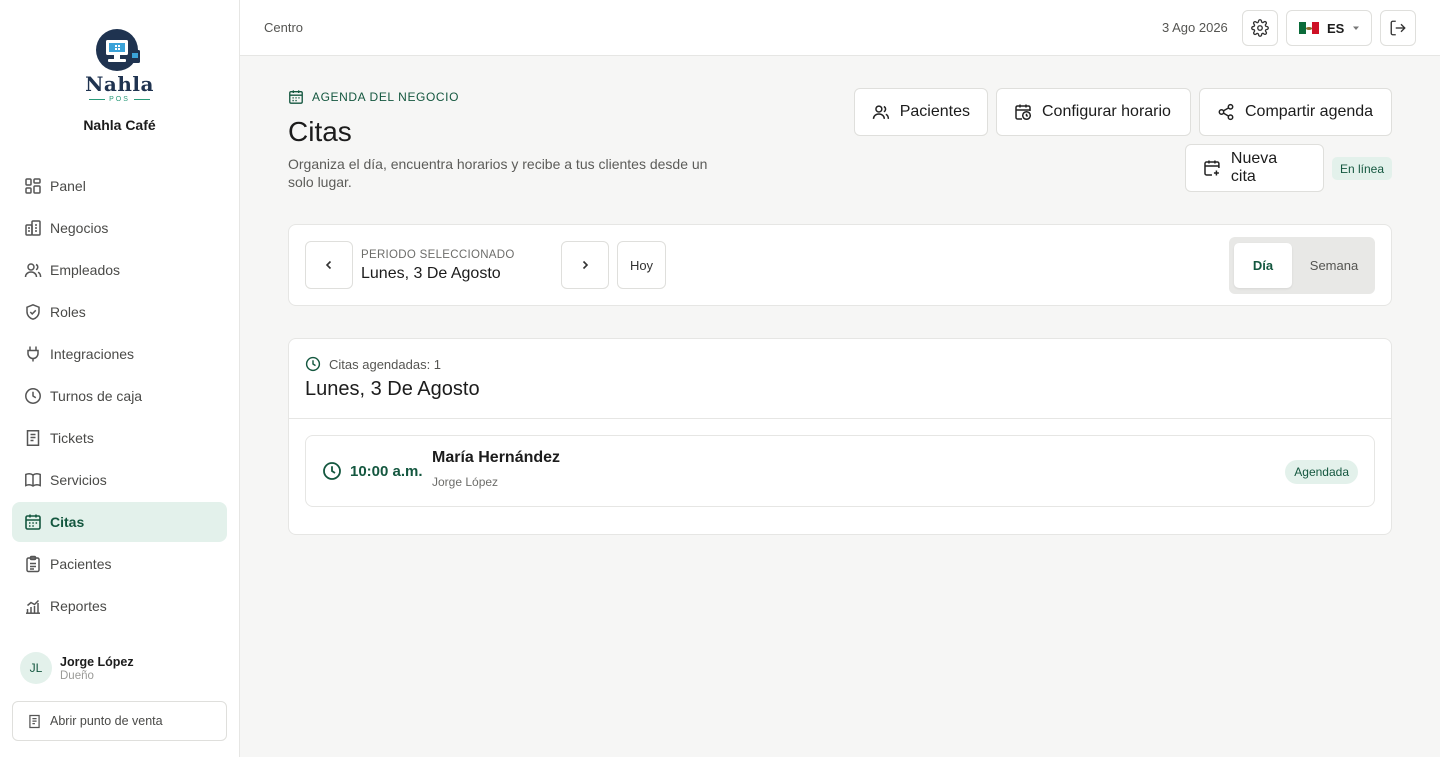 Image resolution: width=1440 pixels, height=757 pixels. Describe the element at coordinates (1321, 472) in the screenshot. I see `status-badge: Agendada` at that location.